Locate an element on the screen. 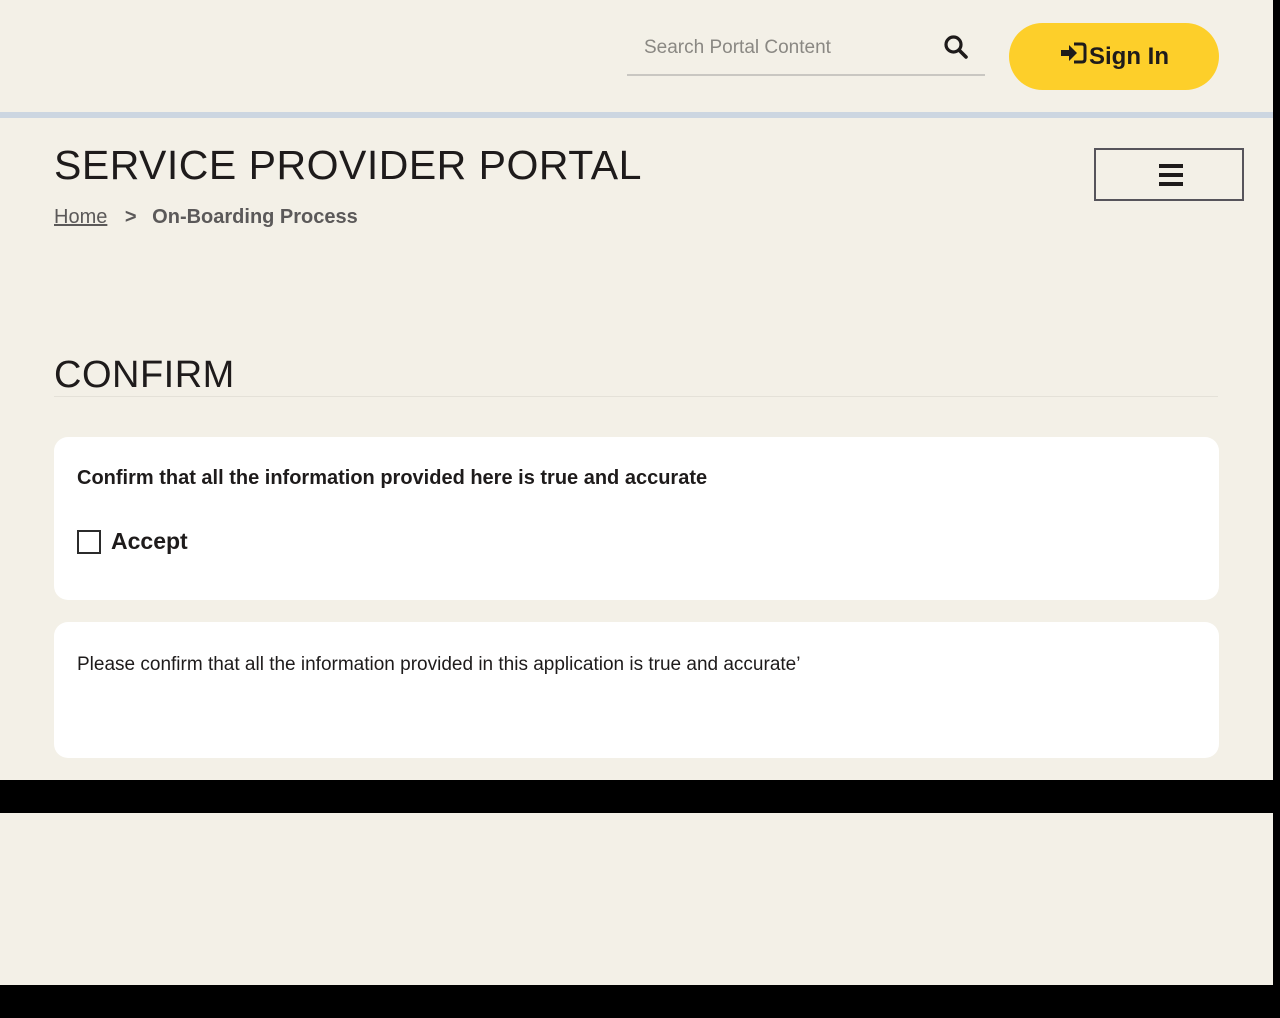  sign-in-label: Sign In is located at coordinates (1129, 56).